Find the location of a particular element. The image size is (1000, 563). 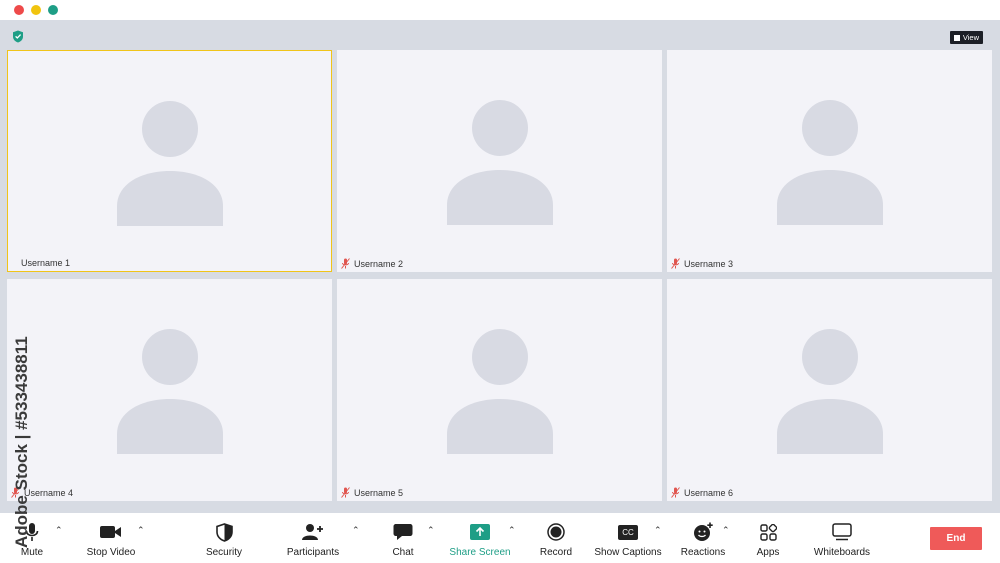

emoji-add-icon is located at coordinates (703, 531).